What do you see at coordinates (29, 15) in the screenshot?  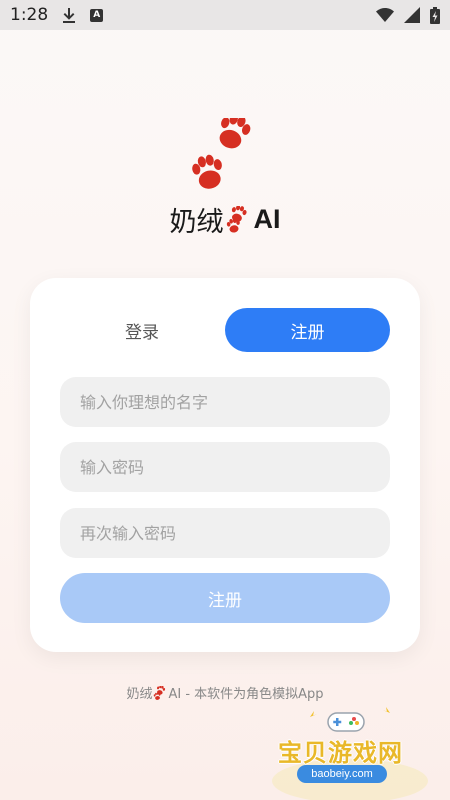 I see `status-time: 1:28` at bounding box center [29, 15].